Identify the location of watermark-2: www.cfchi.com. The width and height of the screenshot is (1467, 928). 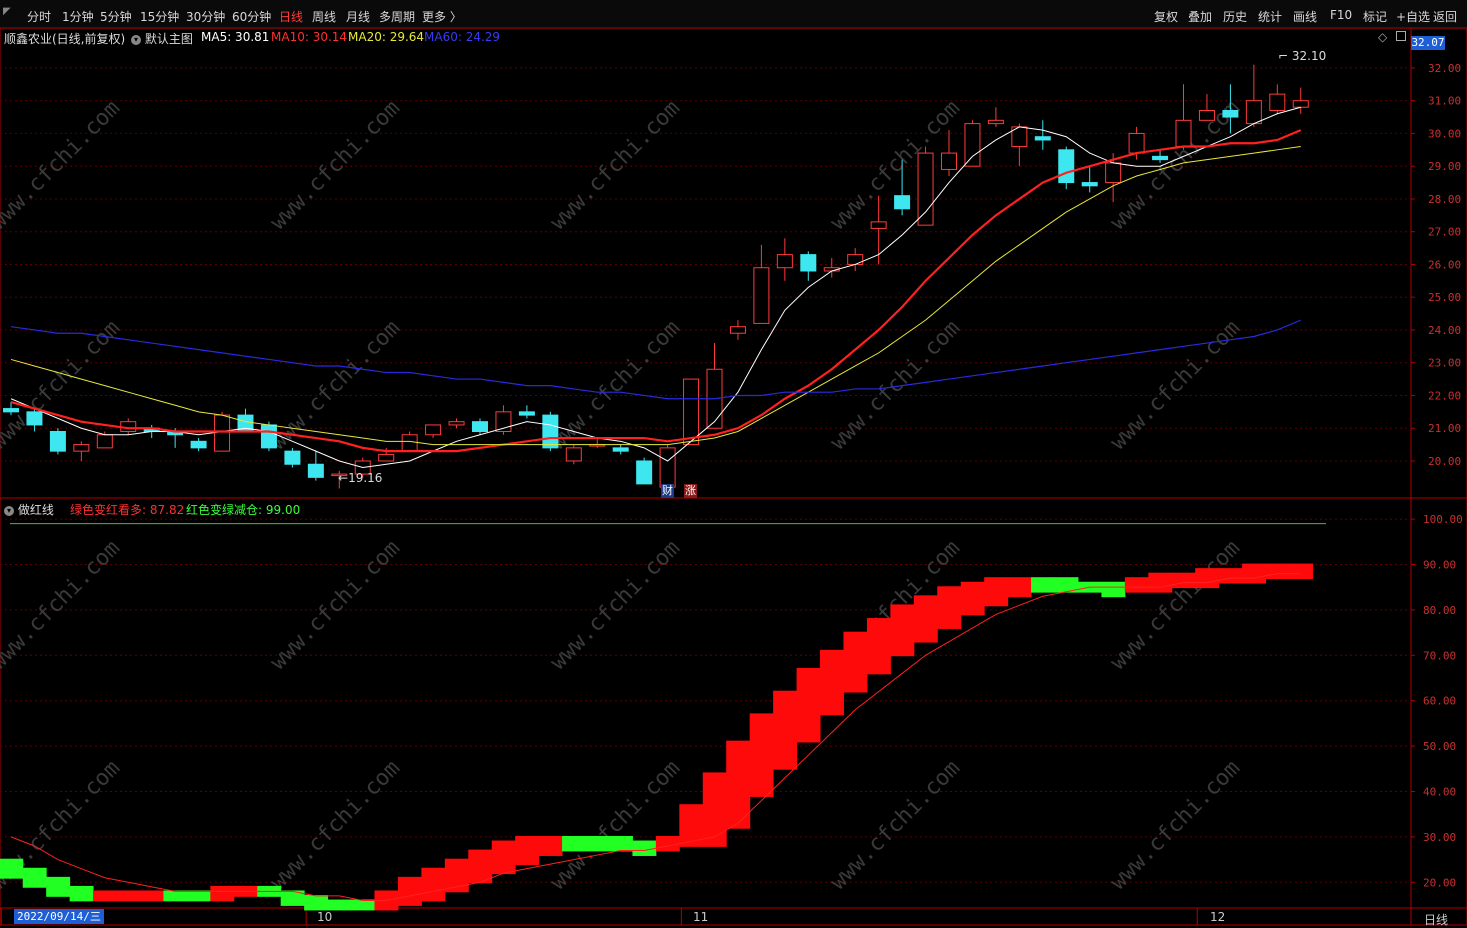
(615, 165).